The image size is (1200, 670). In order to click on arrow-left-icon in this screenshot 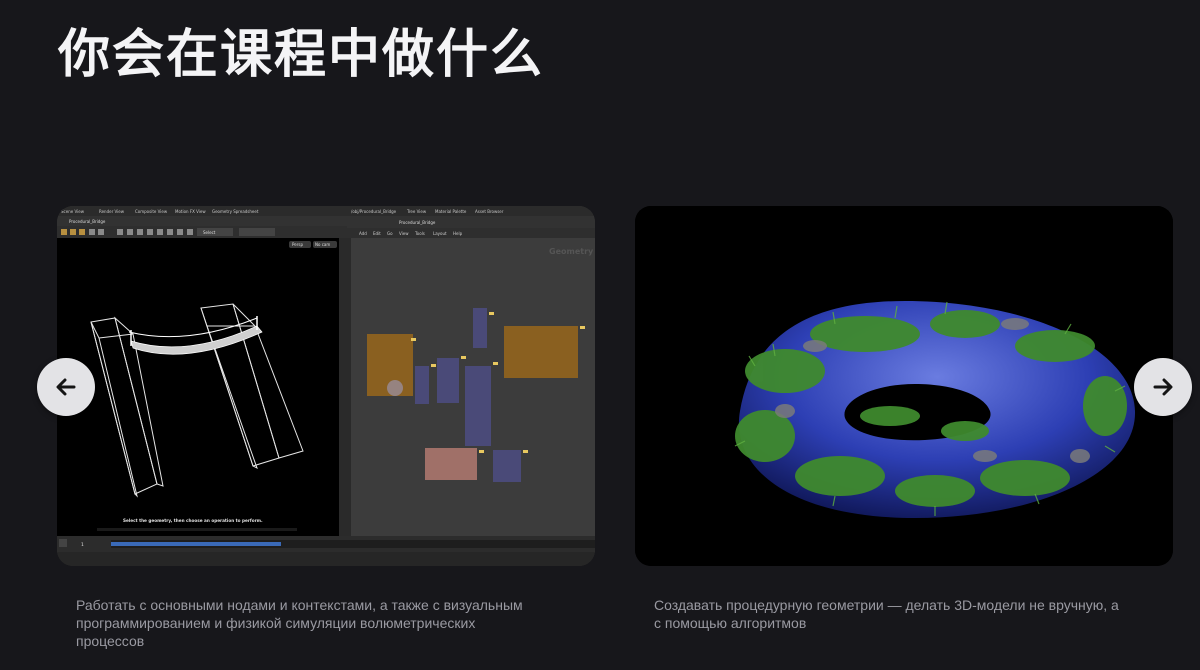, I will do `click(66, 387)`.